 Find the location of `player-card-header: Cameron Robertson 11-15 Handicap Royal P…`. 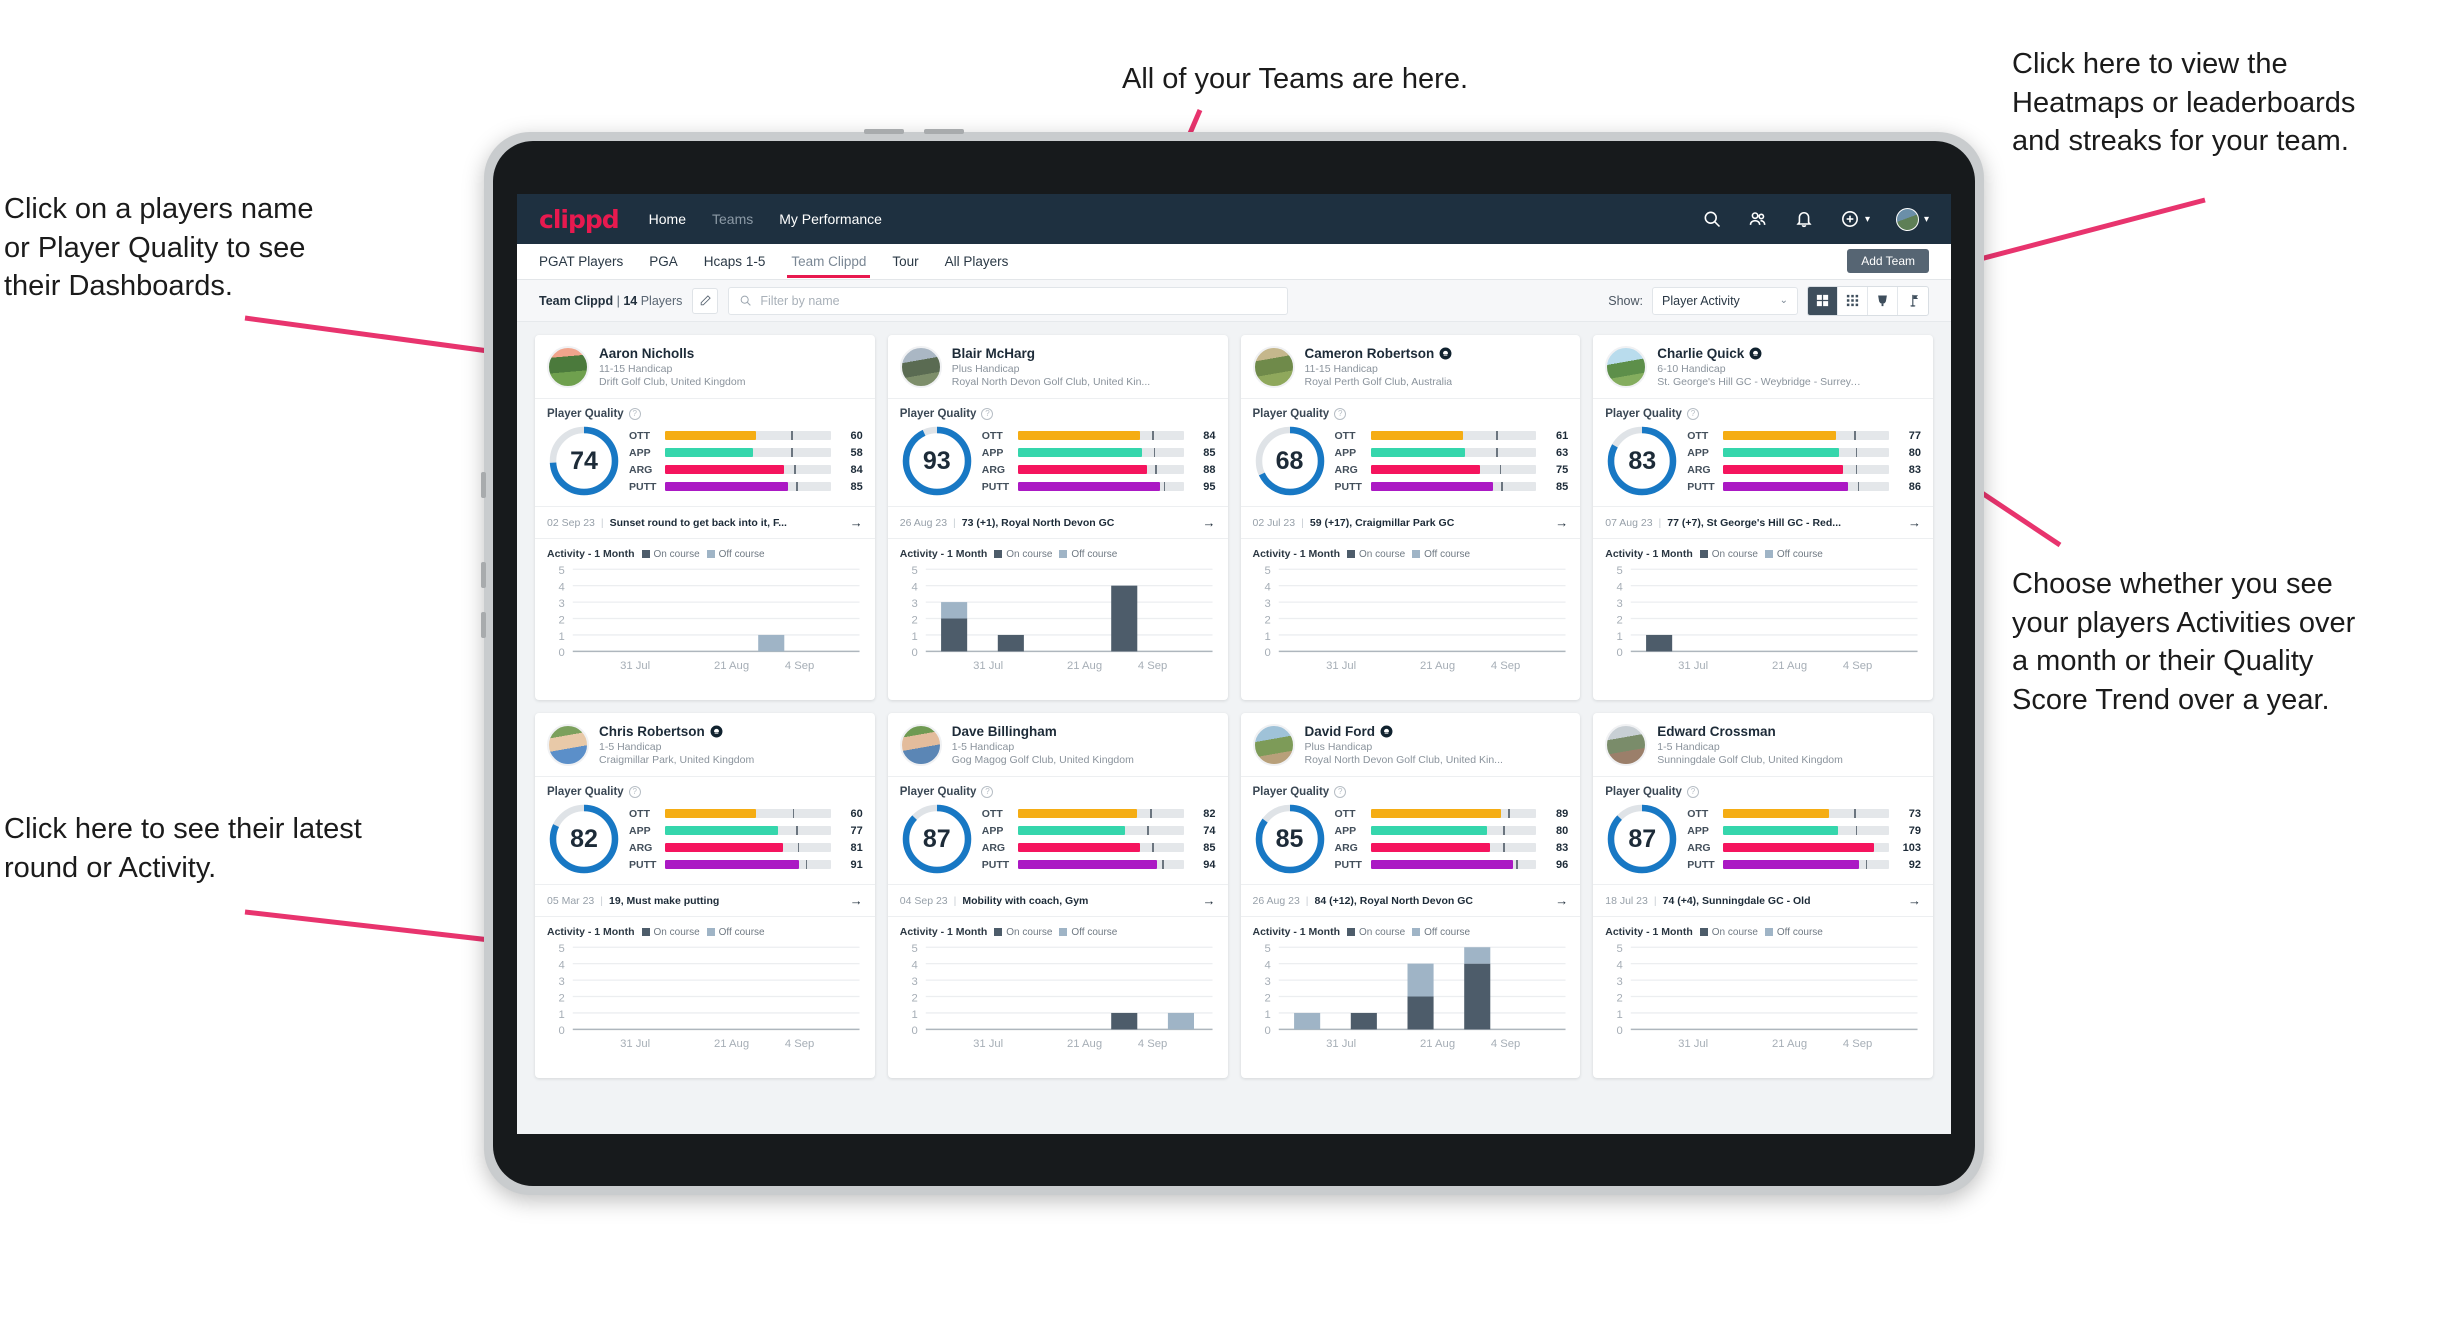

player-card-header: Cameron Robertson 11-15 Handicap Royal P… is located at coordinates (1411, 366).